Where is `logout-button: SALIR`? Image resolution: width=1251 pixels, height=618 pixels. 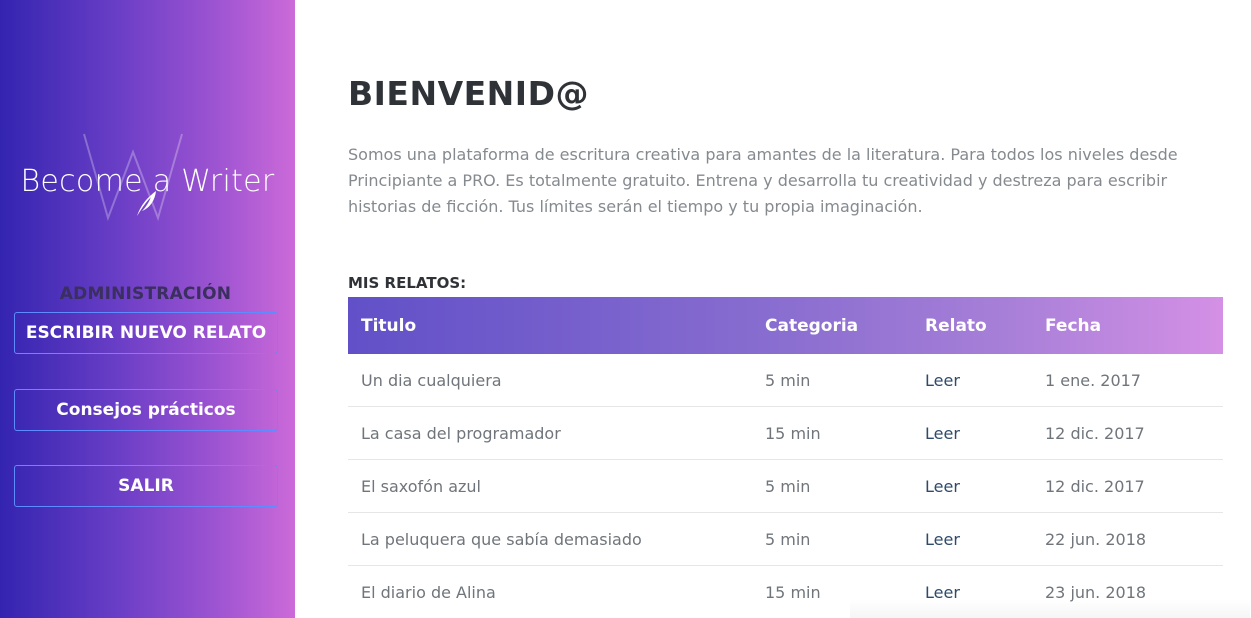 logout-button: SALIR is located at coordinates (146, 486).